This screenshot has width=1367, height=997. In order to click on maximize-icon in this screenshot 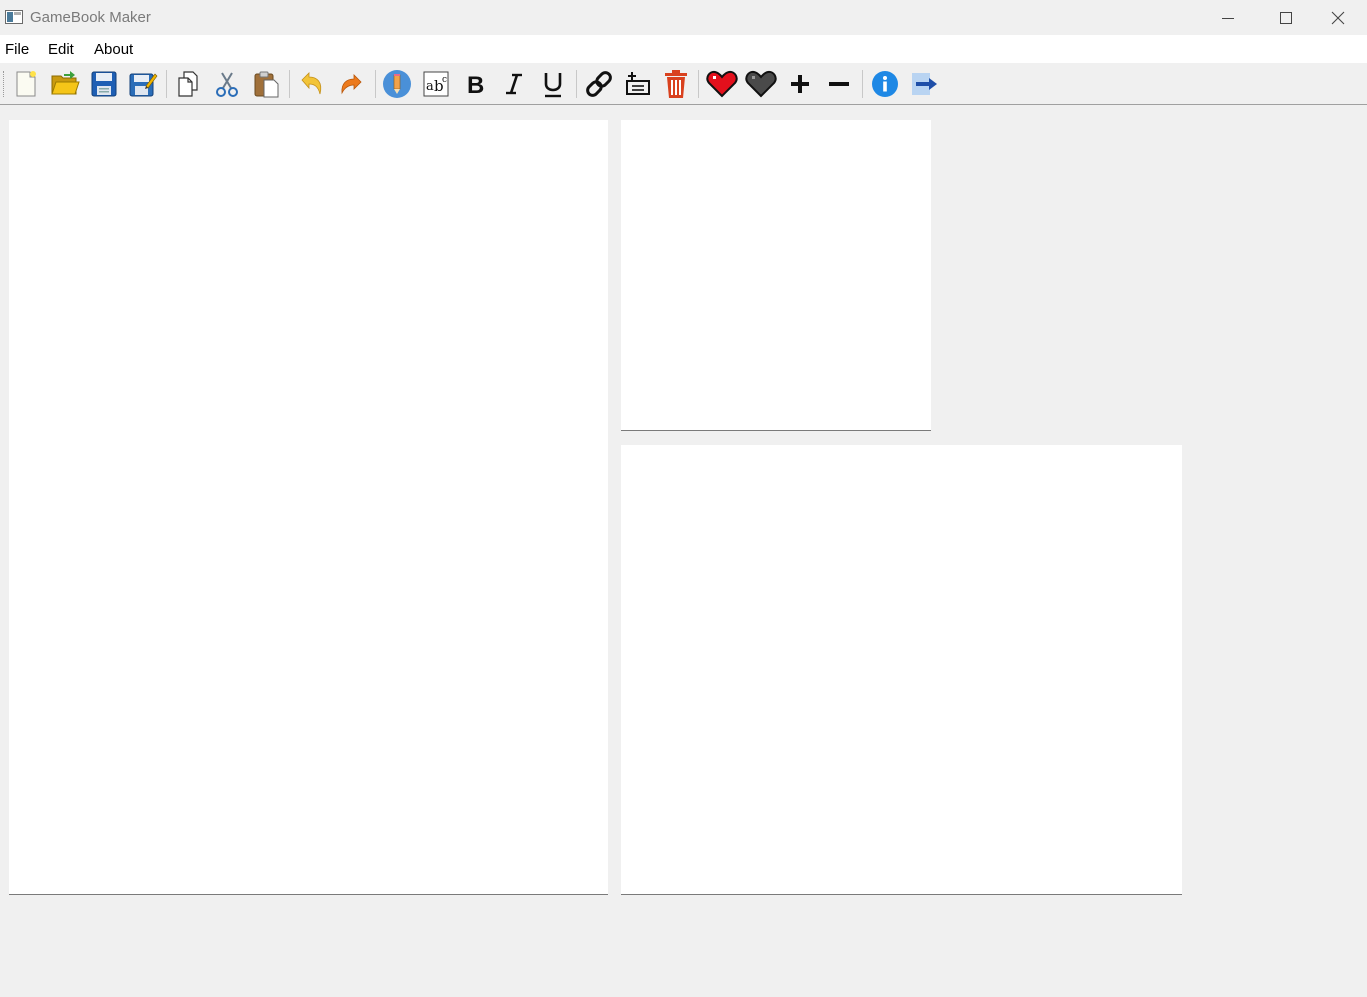, I will do `click(1286, 17)`.